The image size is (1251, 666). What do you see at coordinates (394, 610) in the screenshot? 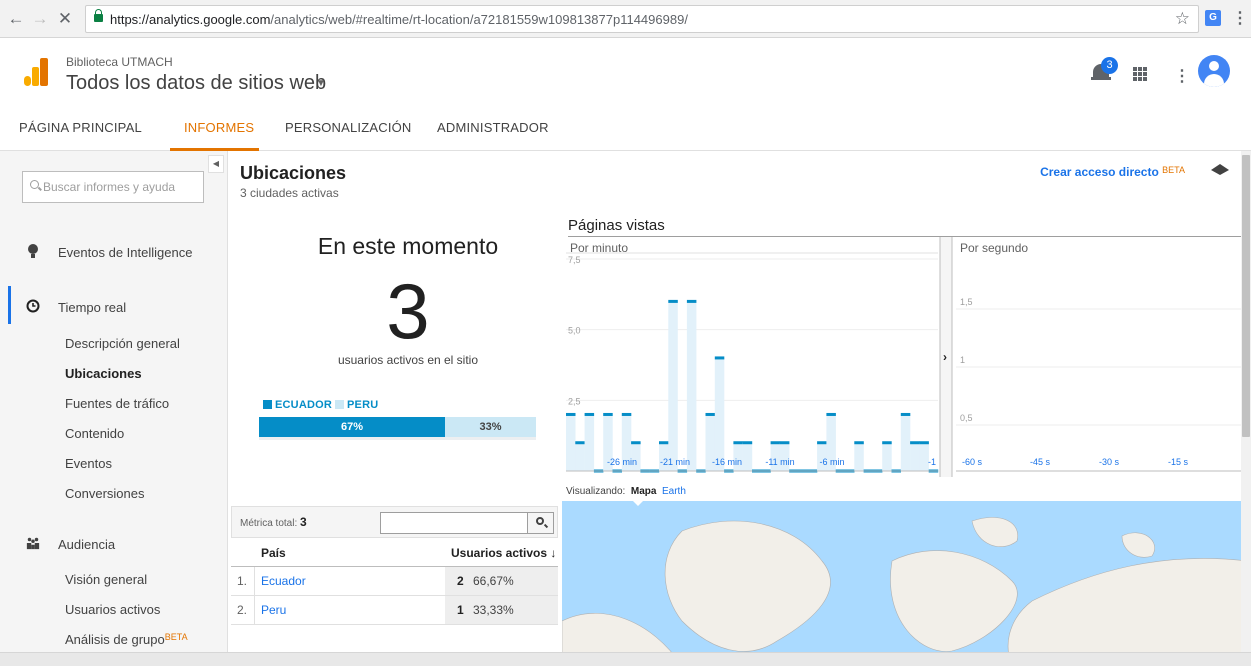
I see `table-row: 2. Peru 1 33,33%` at bounding box center [394, 610].